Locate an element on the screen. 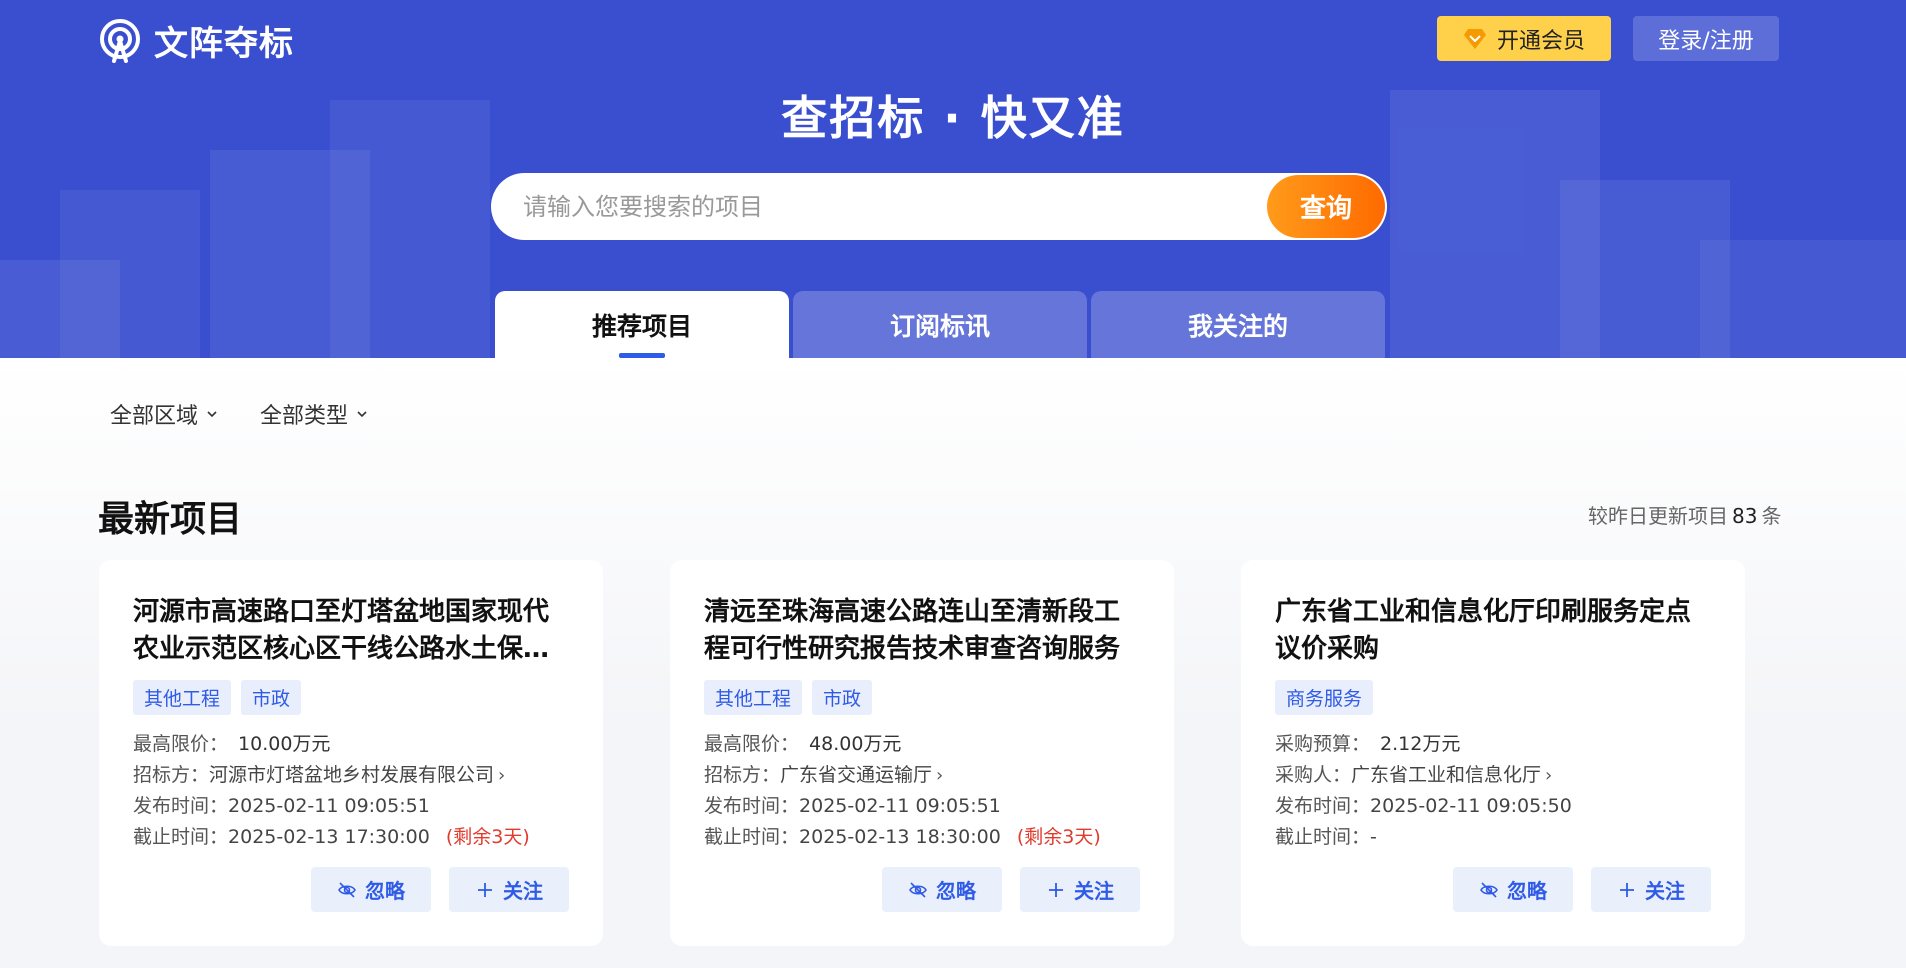  org-name: 广东省交通运输厅 is located at coordinates (856, 775).